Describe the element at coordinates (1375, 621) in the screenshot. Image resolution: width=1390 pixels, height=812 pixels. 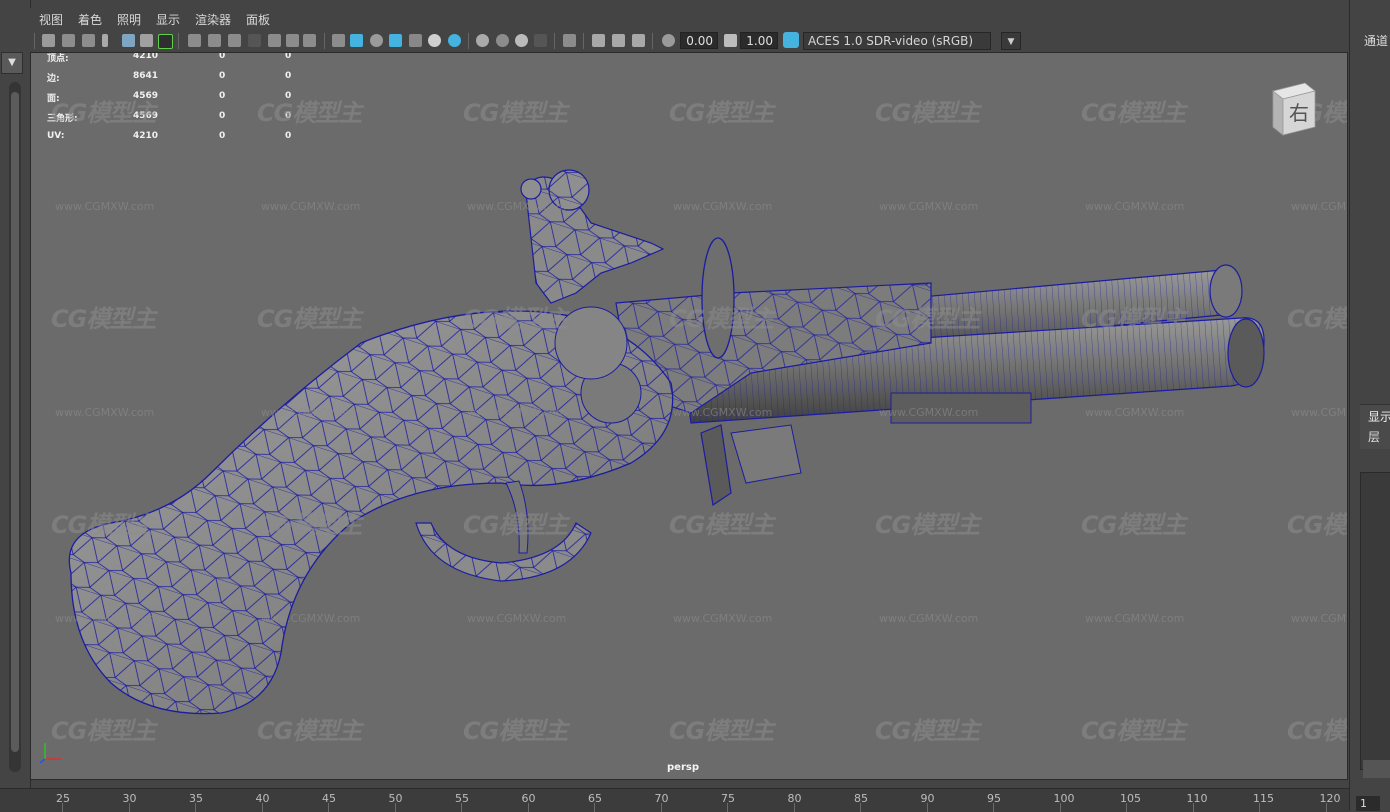
I see `layer-list` at that location.